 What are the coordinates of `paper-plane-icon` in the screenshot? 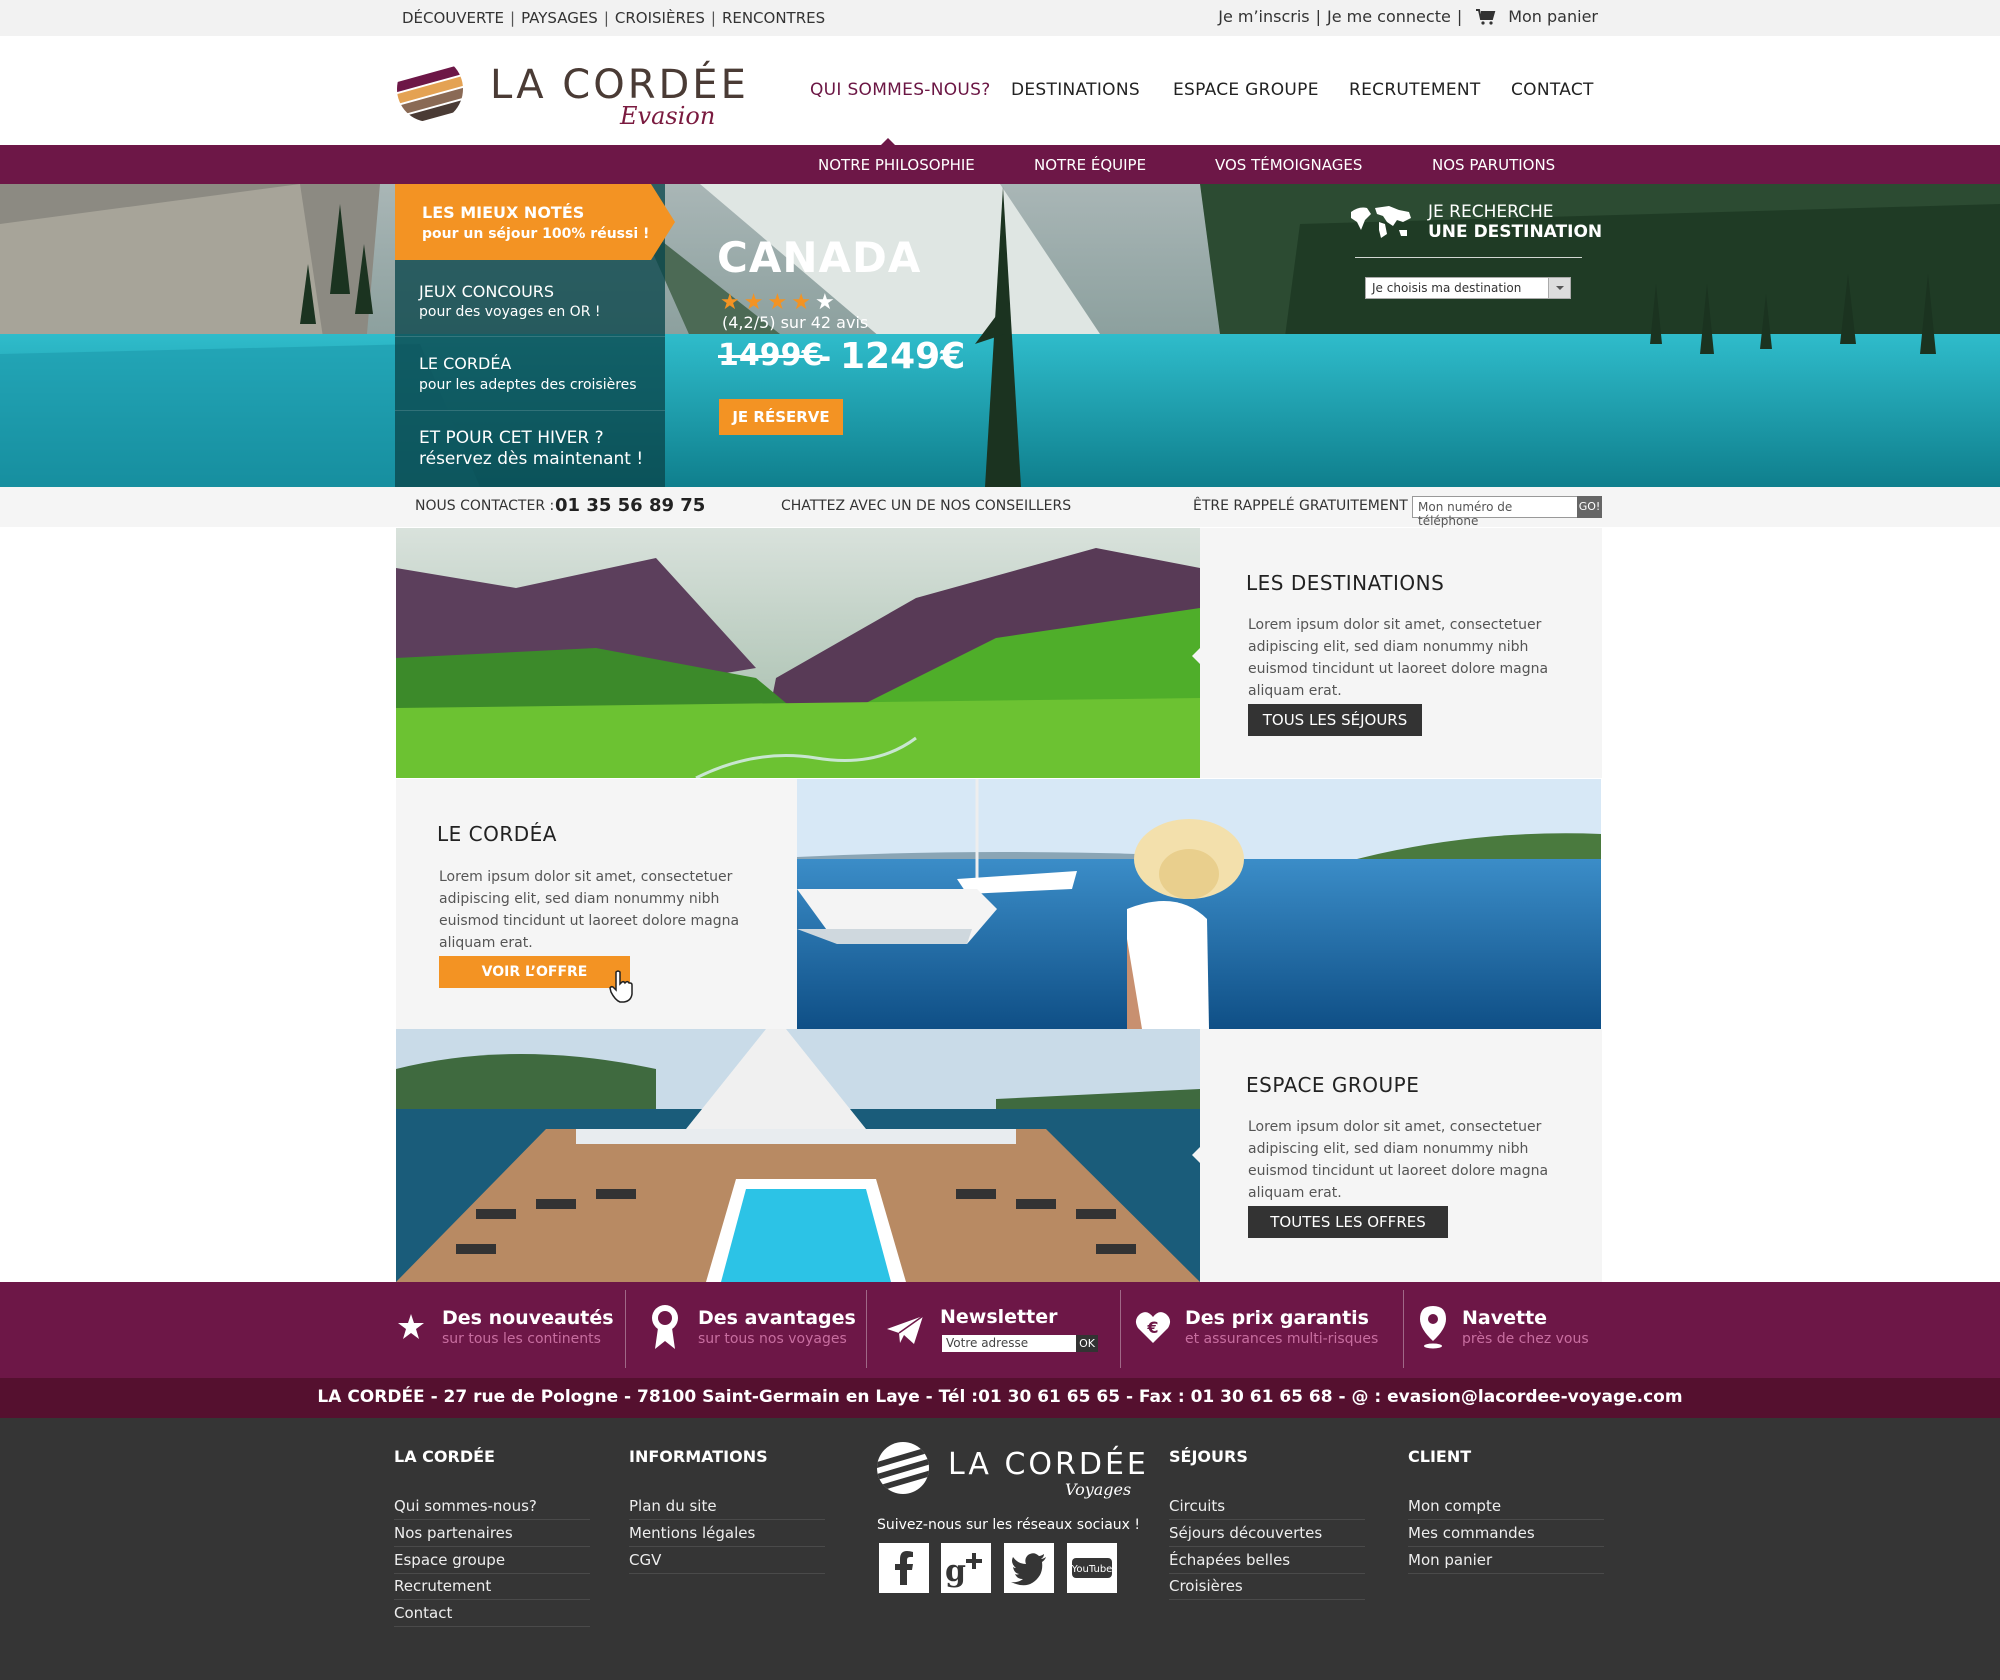 It's located at (905, 1332).